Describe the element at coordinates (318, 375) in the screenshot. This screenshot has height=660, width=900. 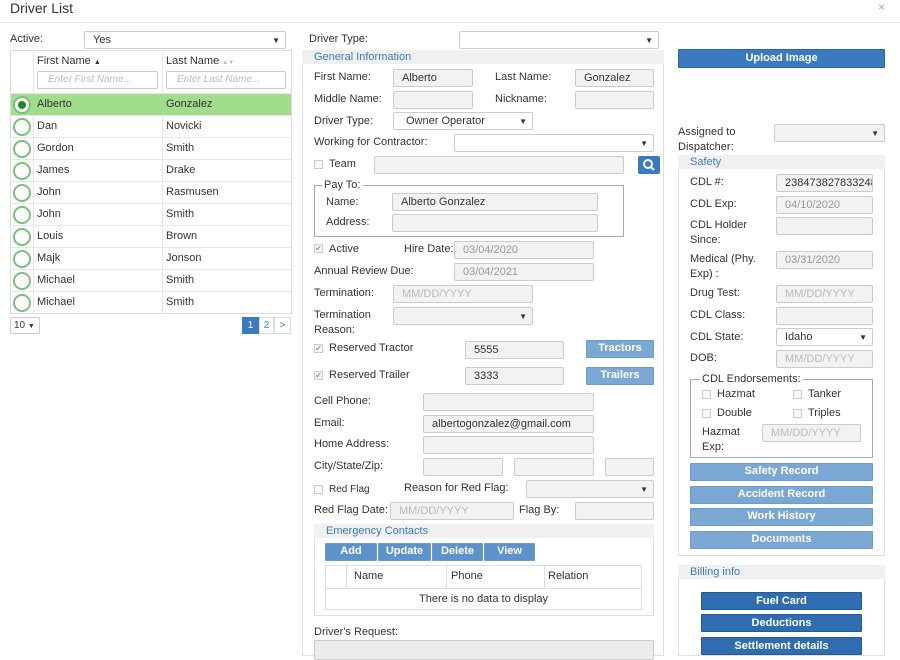
I see `reserved-trailer-checkbox: ✔` at that location.